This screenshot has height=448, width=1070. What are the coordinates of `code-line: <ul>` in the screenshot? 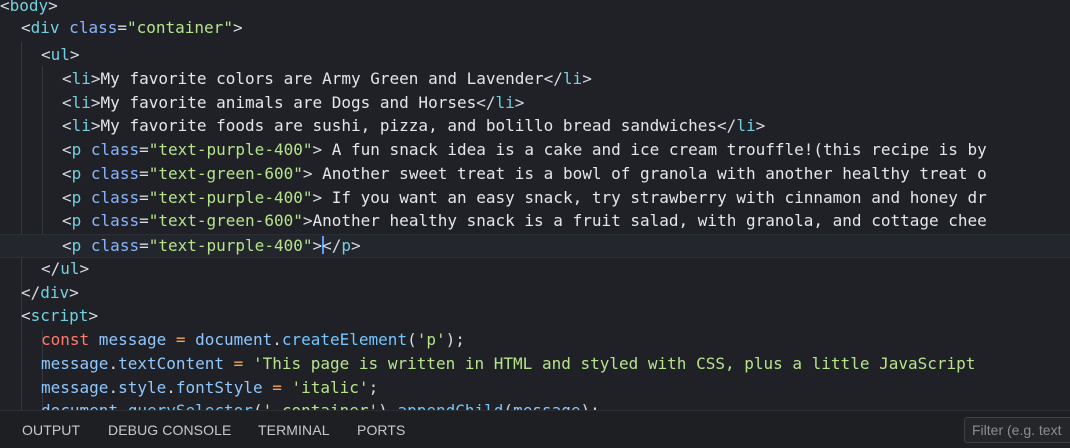 It's located at (535, 55).